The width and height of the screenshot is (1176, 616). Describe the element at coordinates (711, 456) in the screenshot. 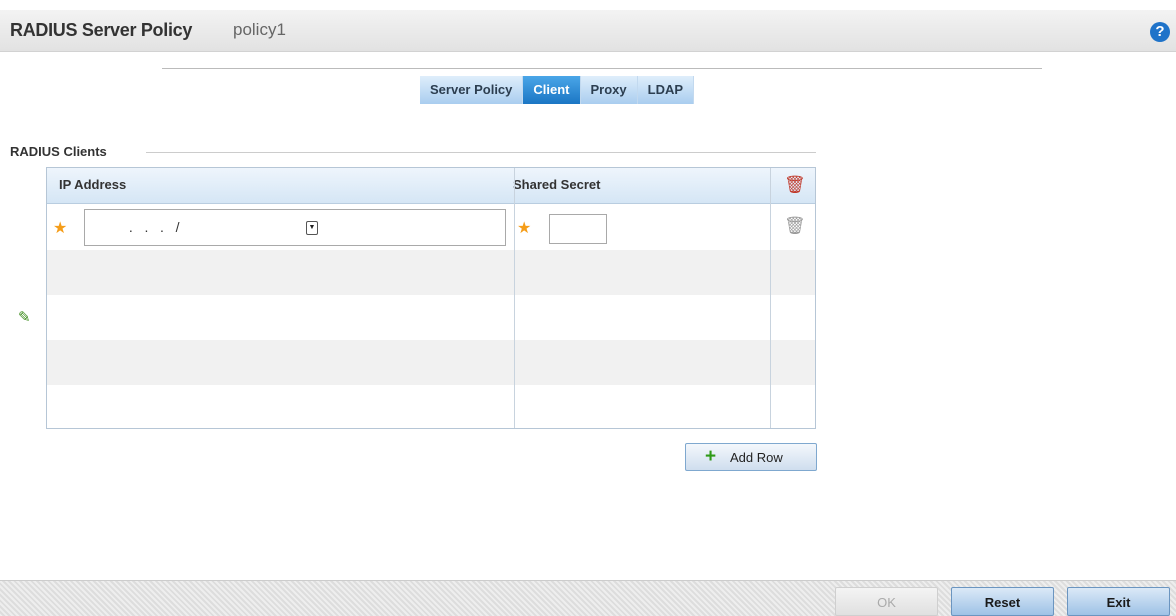

I see `plus-icon: +` at that location.